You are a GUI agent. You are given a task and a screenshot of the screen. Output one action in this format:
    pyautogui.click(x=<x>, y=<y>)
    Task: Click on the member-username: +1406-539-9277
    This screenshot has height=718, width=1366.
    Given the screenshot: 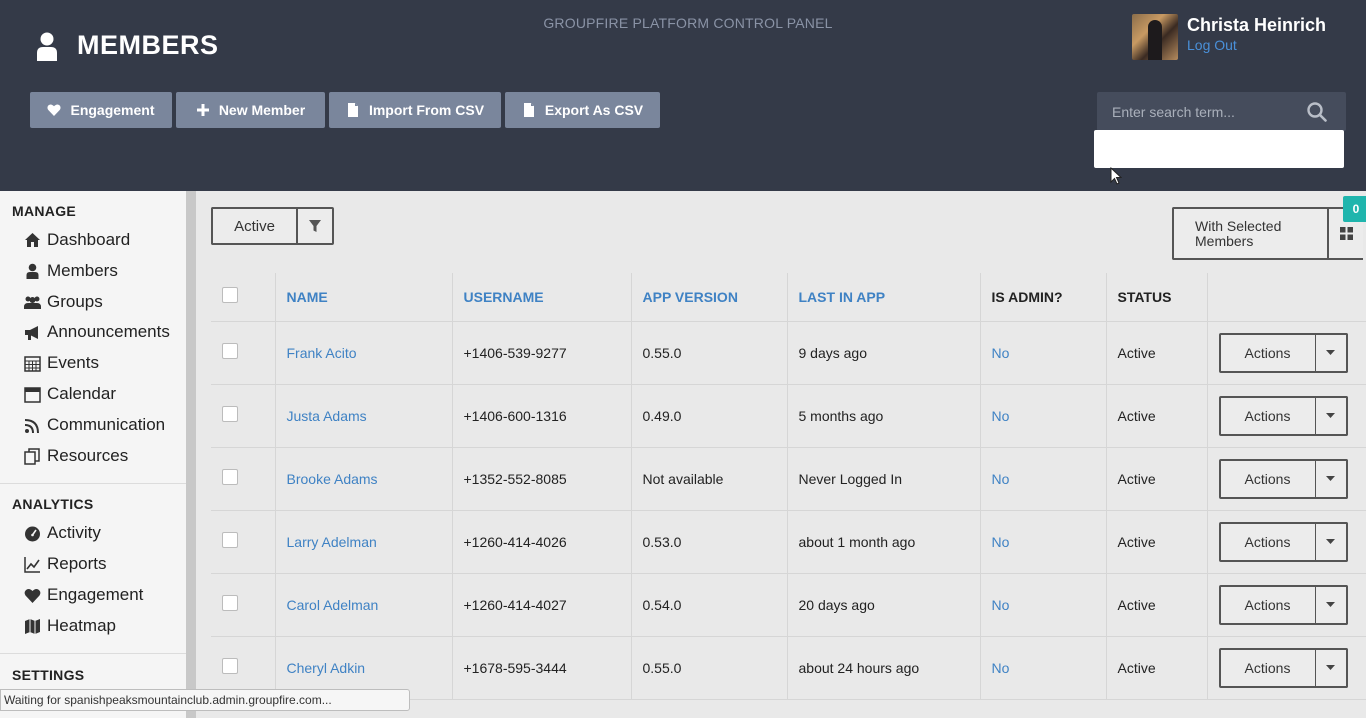 What is the action you would take?
    pyautogui.click(x=542, y=353)
    